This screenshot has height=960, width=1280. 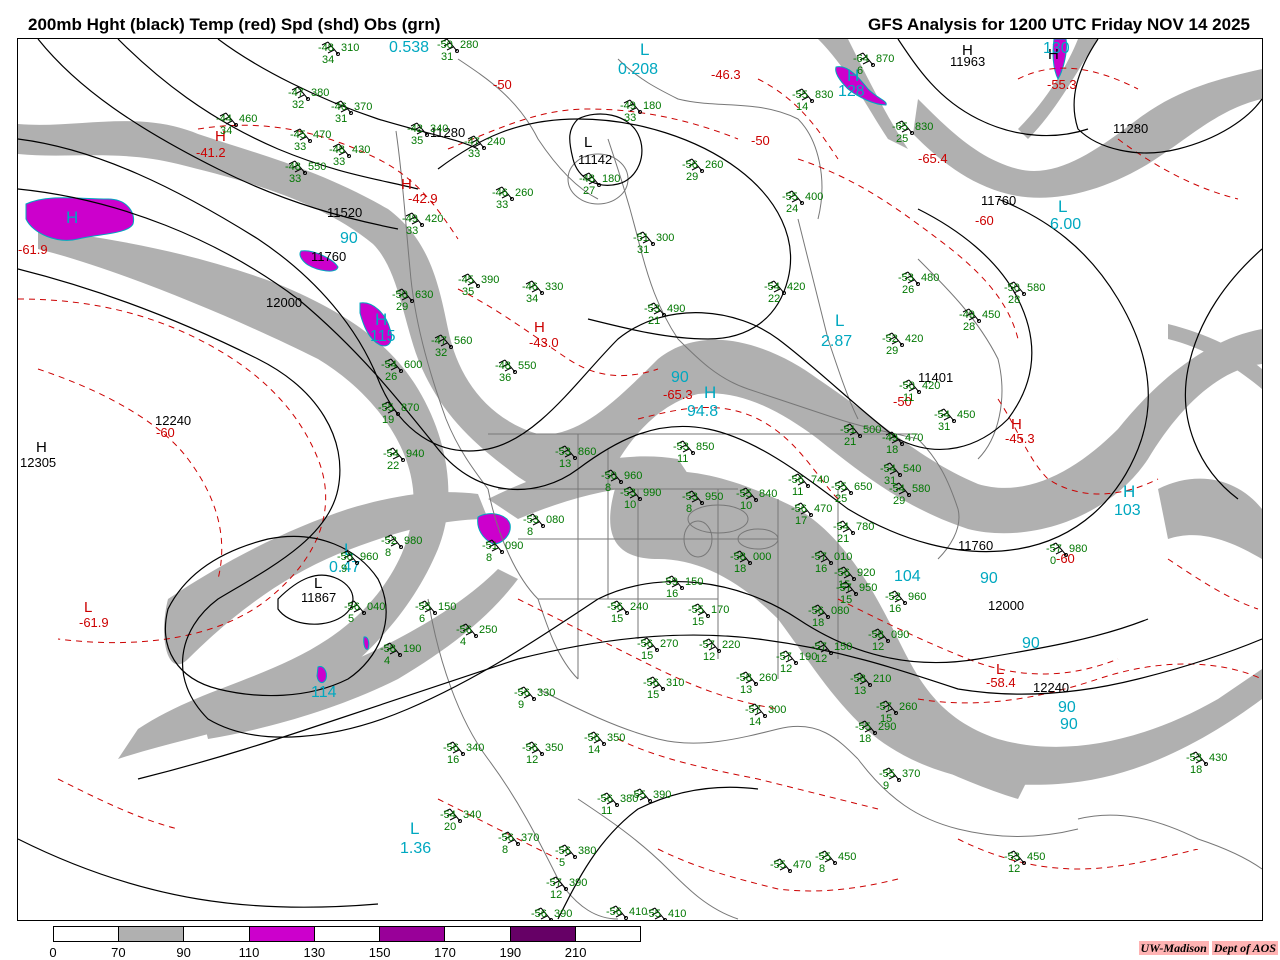 I want to click on obs-height: 170, so click(x=720, y=610).